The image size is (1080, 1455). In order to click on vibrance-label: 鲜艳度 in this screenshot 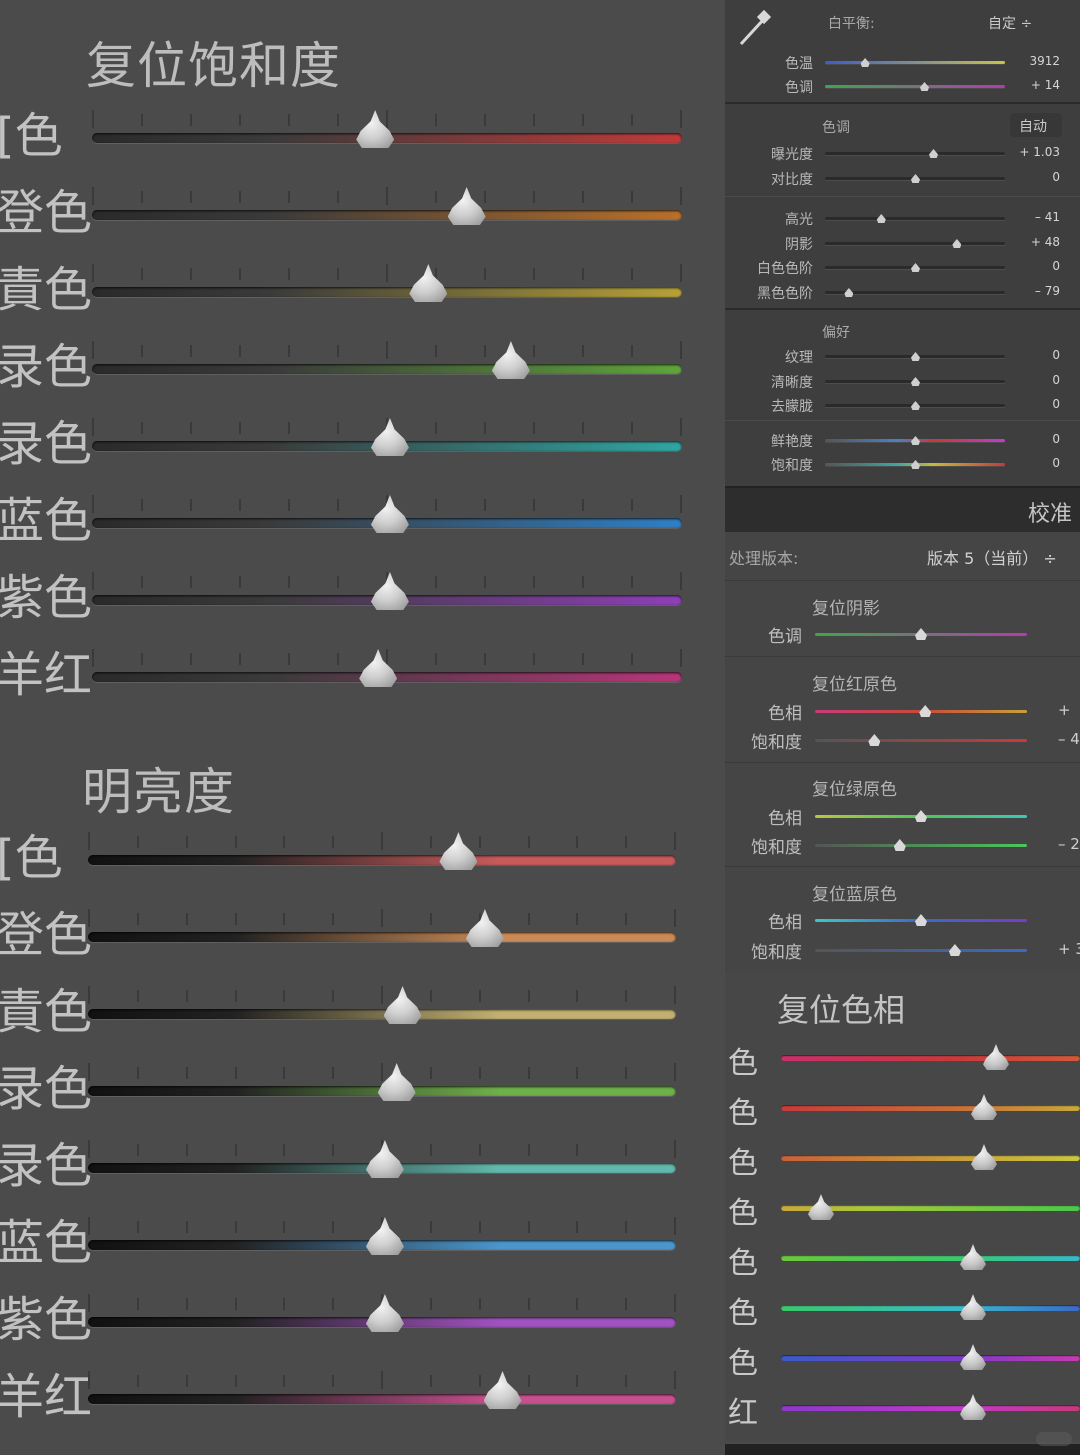, I will do `click(792, 442)`.